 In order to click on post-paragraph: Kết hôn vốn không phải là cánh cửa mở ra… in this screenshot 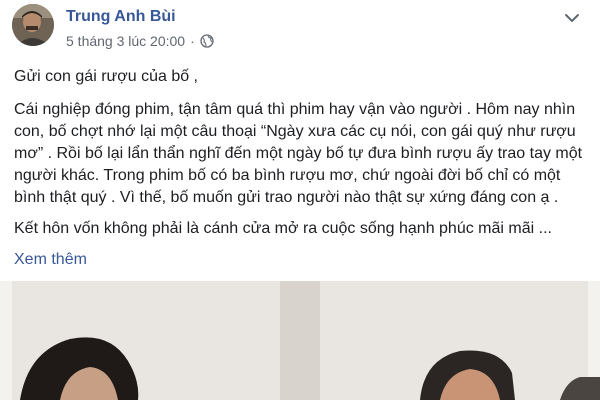, I will do `click(283, 228)`.